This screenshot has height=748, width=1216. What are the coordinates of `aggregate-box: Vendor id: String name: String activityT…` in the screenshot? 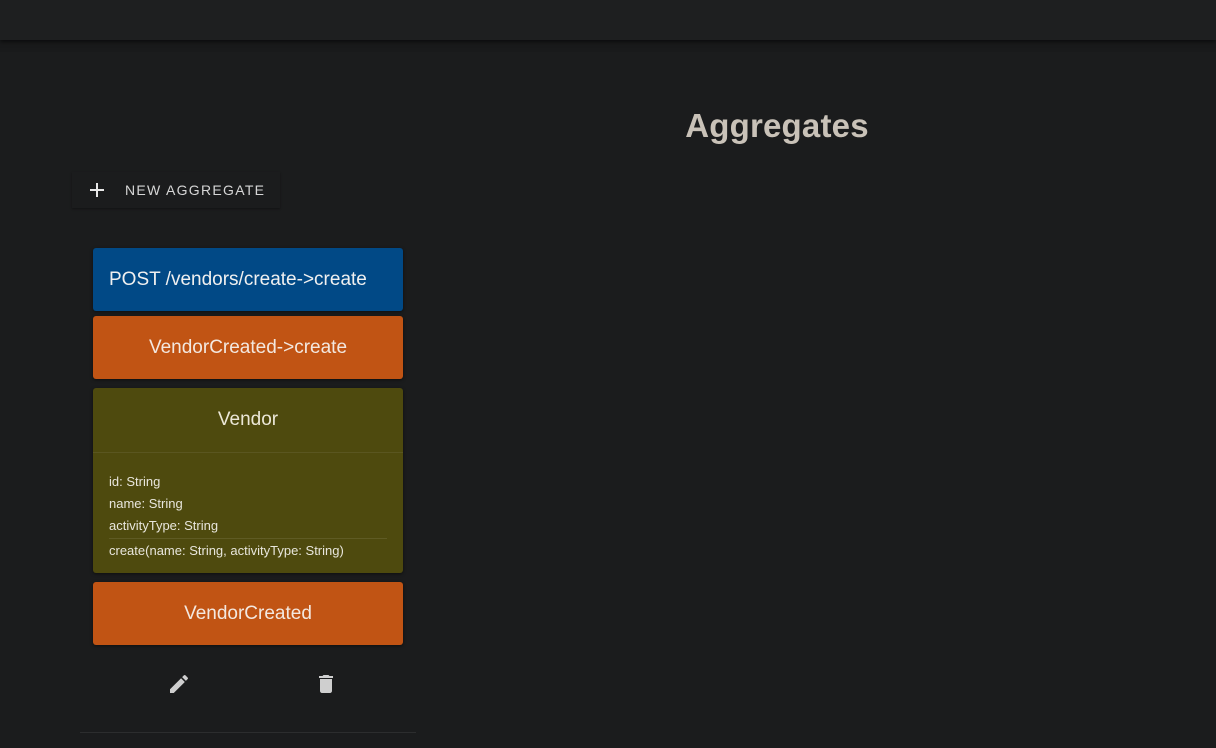 It's located at (248, 480).